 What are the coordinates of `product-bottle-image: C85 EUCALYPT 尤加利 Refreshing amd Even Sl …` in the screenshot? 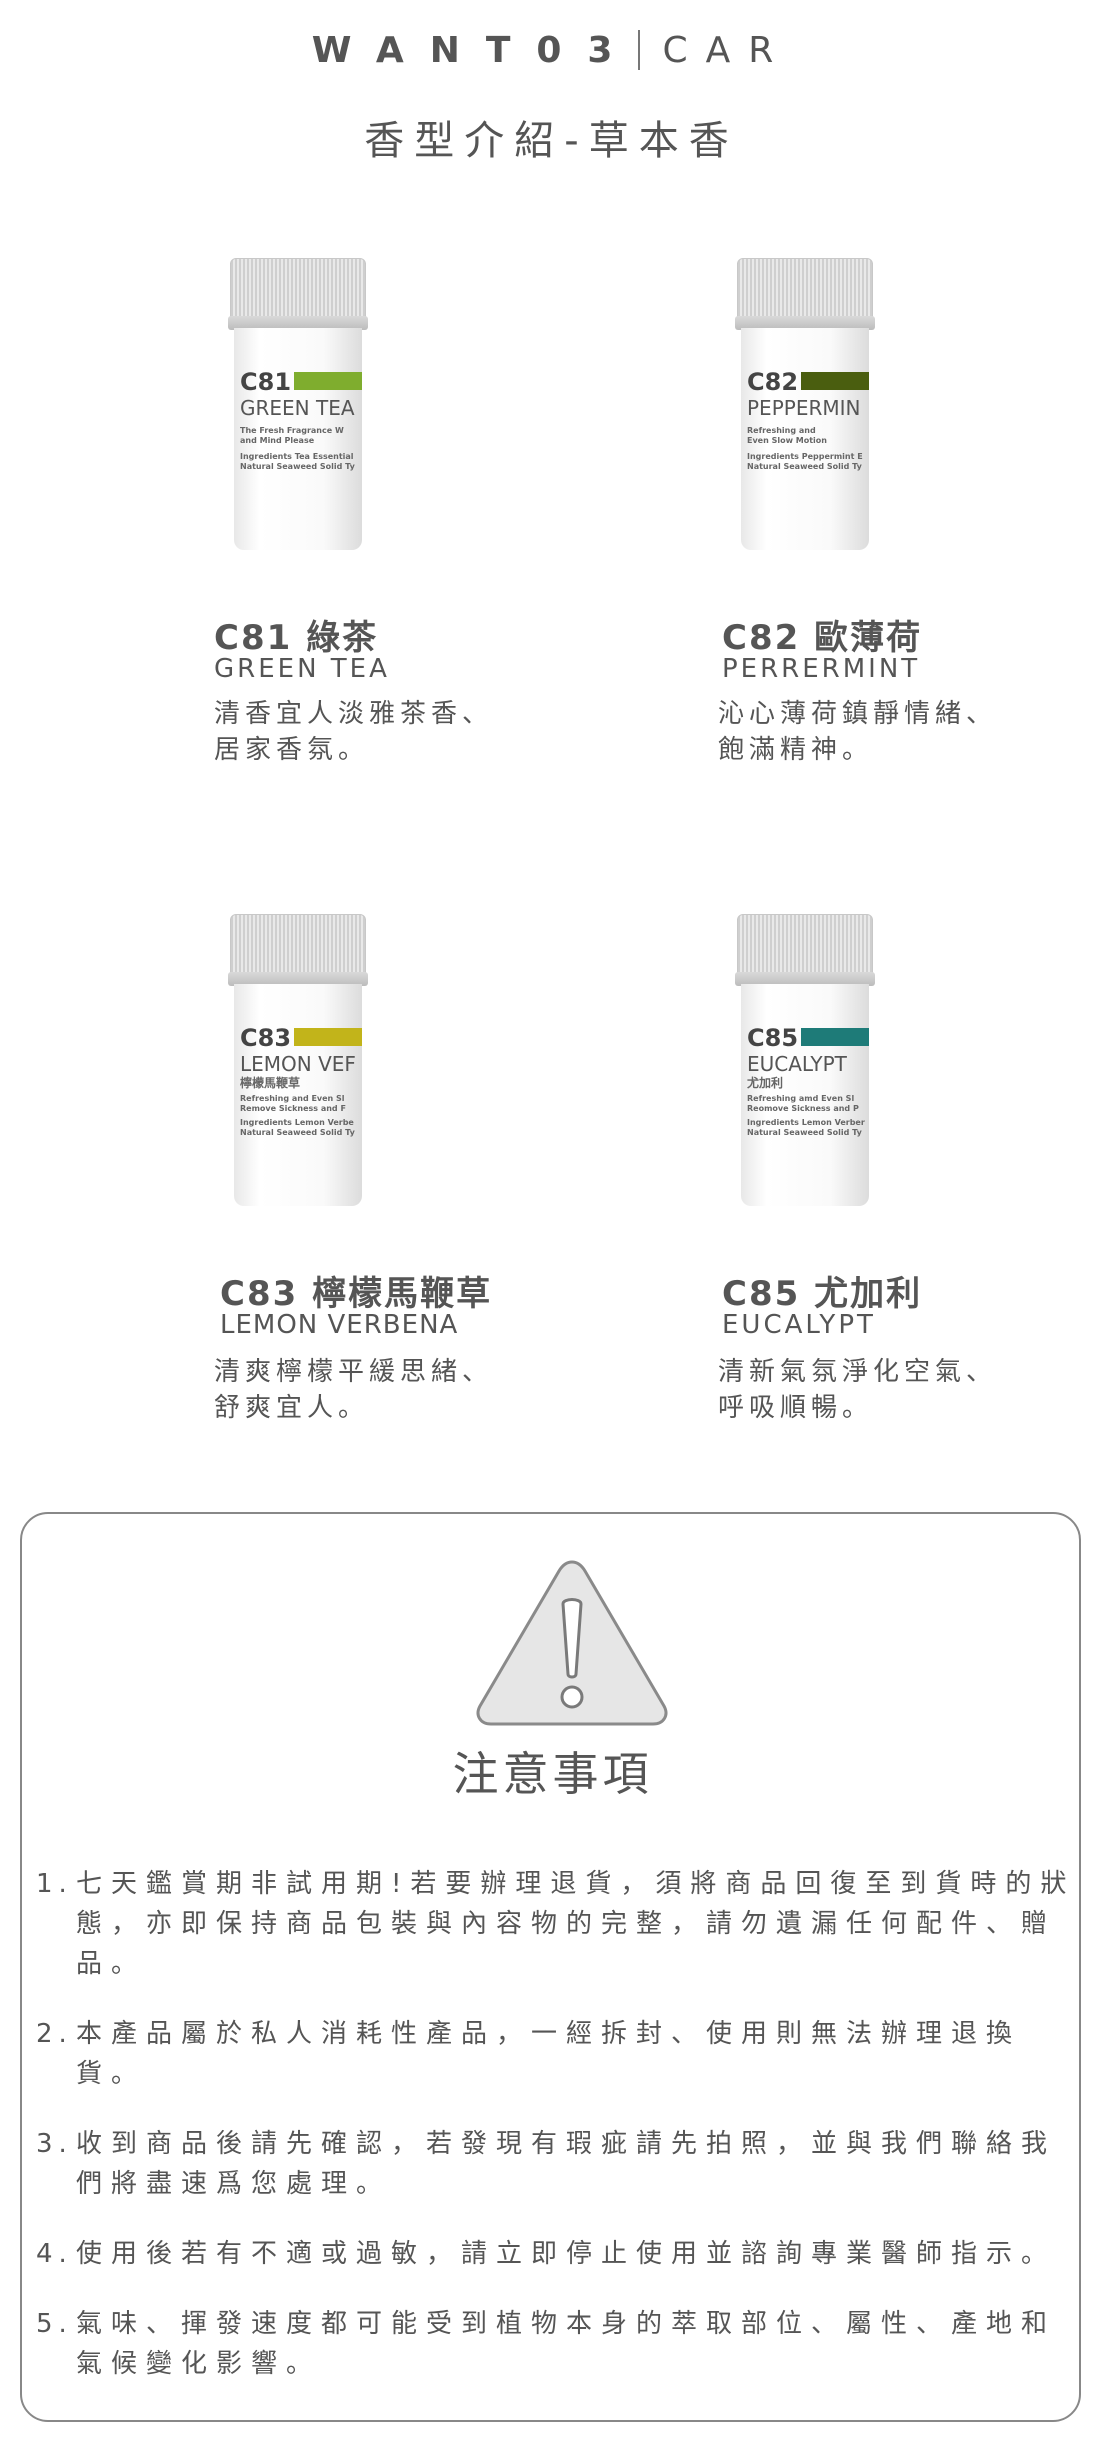 It's located at (805, 1060).